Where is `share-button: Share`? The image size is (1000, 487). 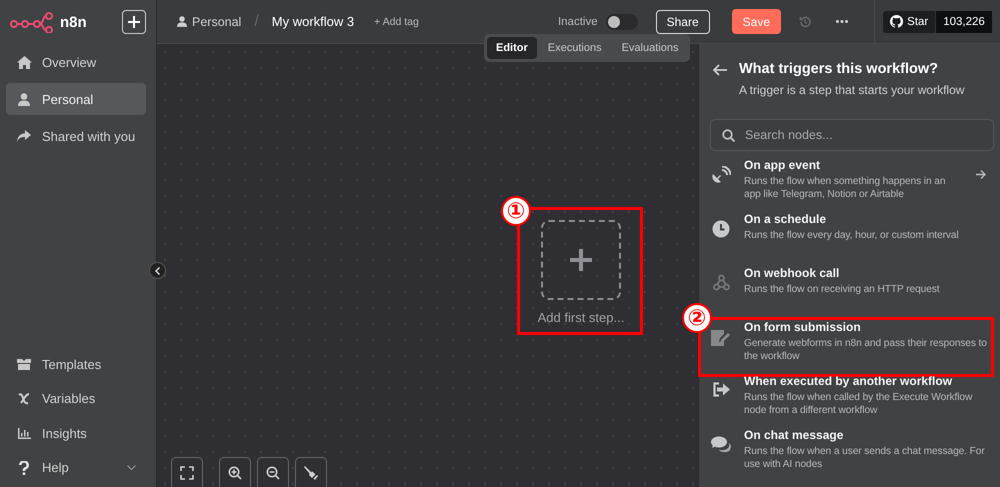 share-button: Share is located at coordinates (683, 22).